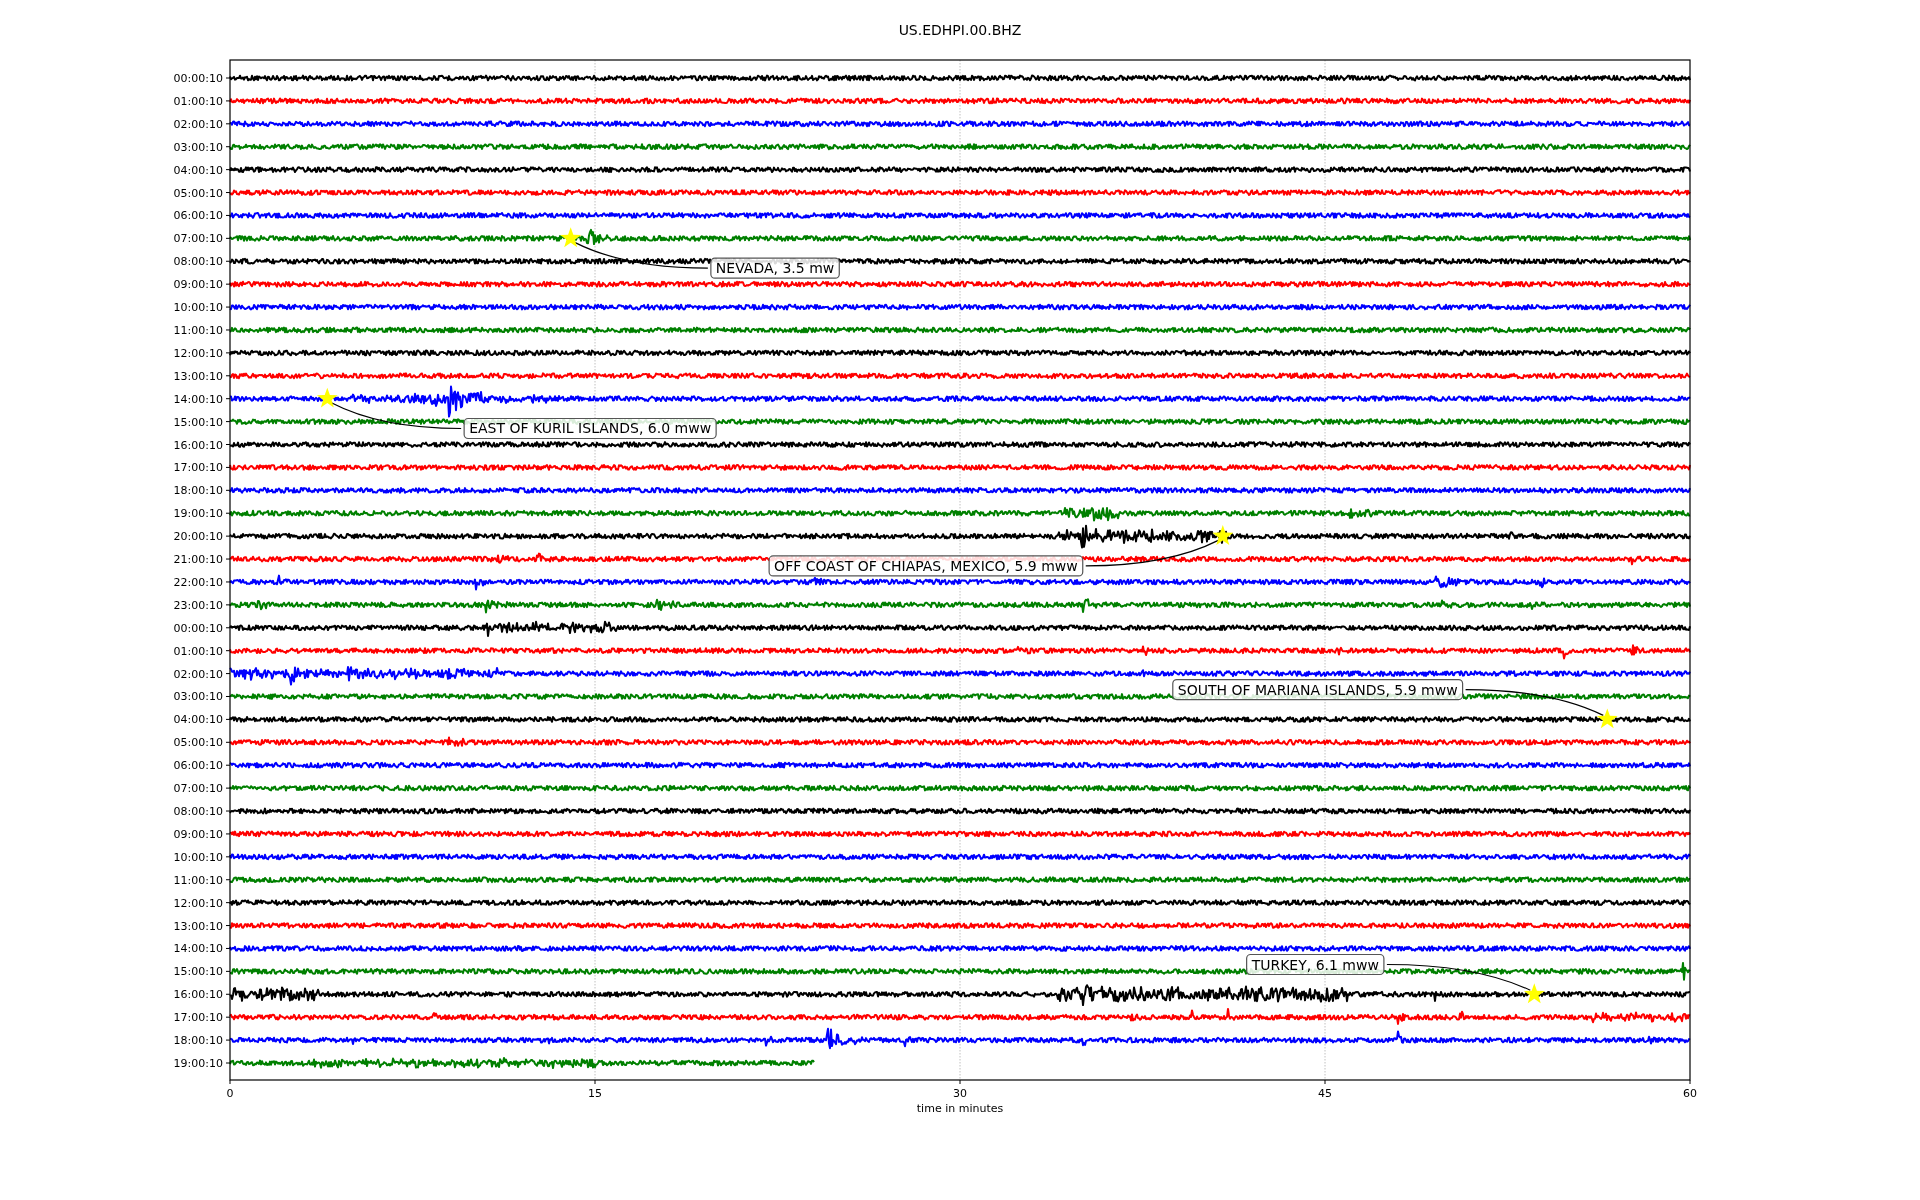 The width and height of the screenshot is (1920, 1200). I want to click on x-tick-label: 0, so click(230, 1093).